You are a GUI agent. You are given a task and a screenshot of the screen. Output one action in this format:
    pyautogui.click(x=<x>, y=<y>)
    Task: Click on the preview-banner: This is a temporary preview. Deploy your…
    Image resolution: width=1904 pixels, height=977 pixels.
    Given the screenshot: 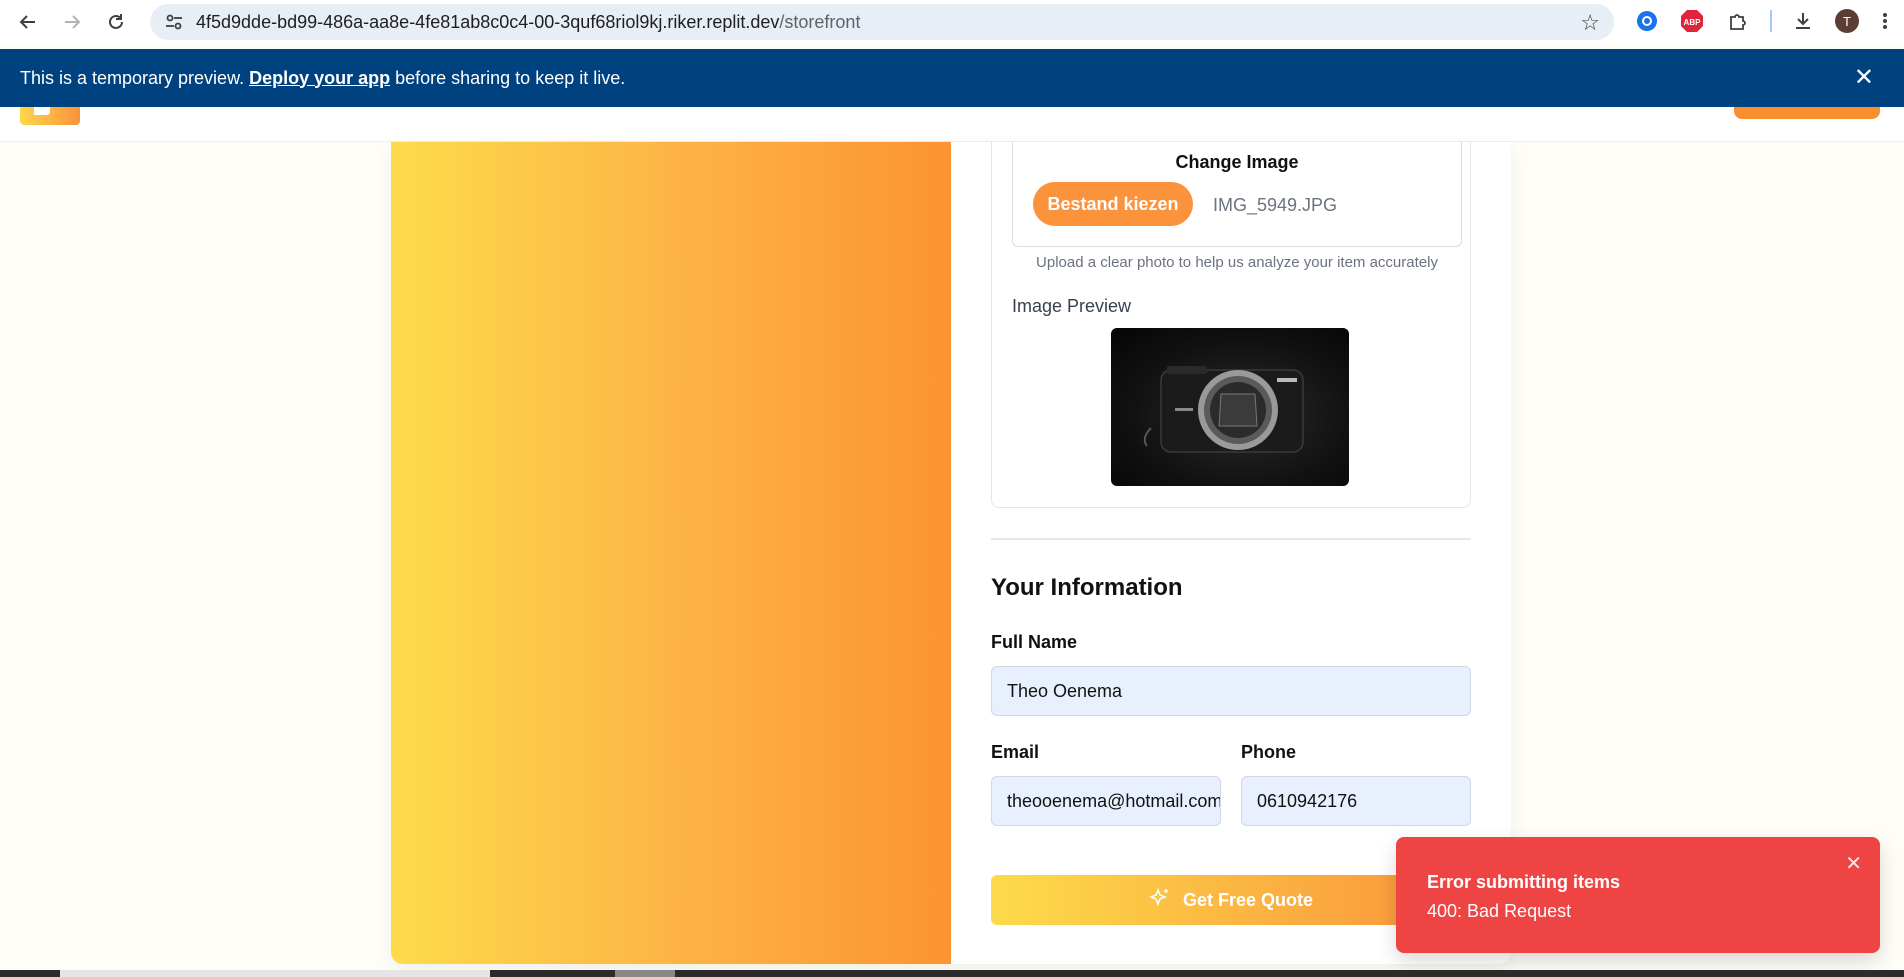 What is the action you would take?
    pyautogui.click(x=952, y=78)
    